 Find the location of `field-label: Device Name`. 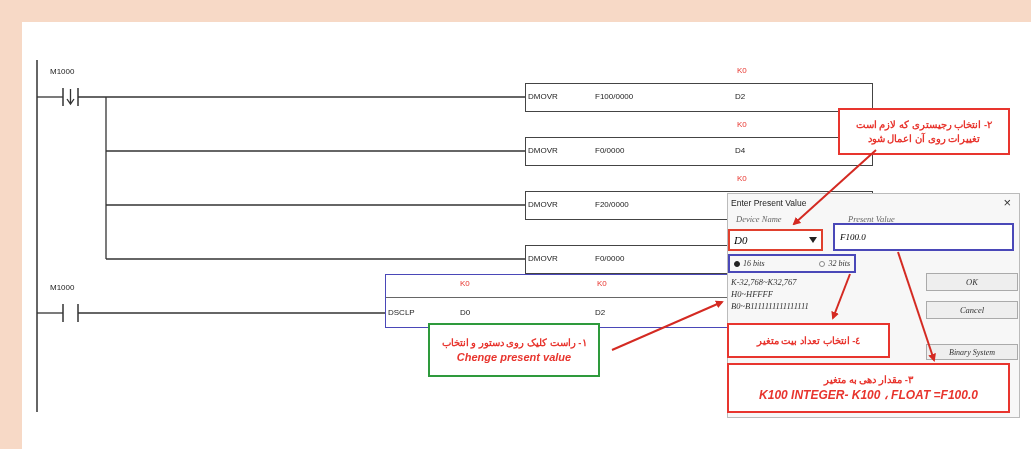

field-label: Device Name is located at coordinates (759, 219).